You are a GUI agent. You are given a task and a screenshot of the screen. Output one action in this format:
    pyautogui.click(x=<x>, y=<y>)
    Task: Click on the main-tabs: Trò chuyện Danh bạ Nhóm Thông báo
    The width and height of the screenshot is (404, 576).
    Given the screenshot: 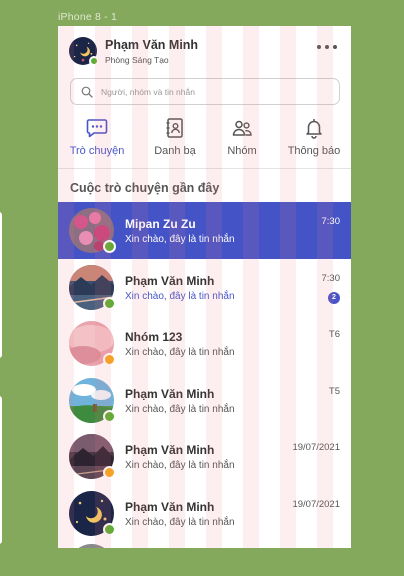 What is the action you would take?
    pyautogui.click(x=204, y=139)
    